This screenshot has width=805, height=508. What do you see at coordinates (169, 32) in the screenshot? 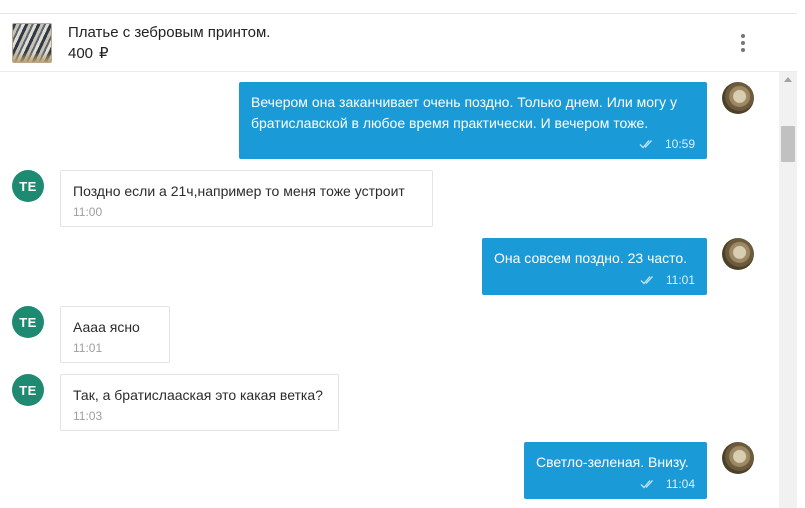
I see `product-title: Платье с зебровым принтом.` at bounding box center [169, 32].